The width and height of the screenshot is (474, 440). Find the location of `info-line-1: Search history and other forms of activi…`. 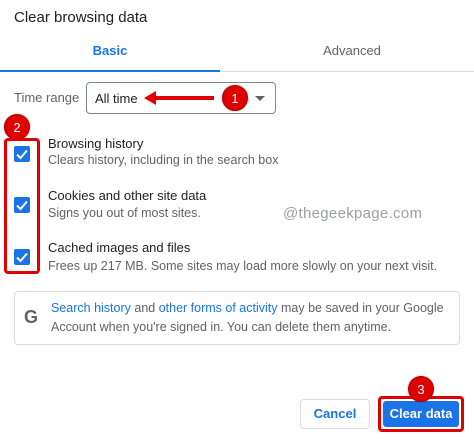

info-line-1: Search history and other forms of activi… is located at coordinates (247, 308).